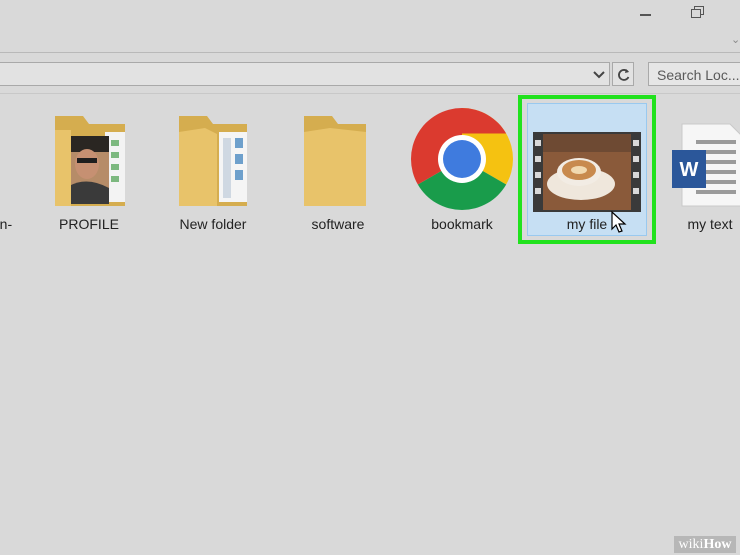 The height and width of the screenshot is (555, 740). Describe the element at coordinates (462, 161) in the screenshot. I see `chrome-icon` at that location.